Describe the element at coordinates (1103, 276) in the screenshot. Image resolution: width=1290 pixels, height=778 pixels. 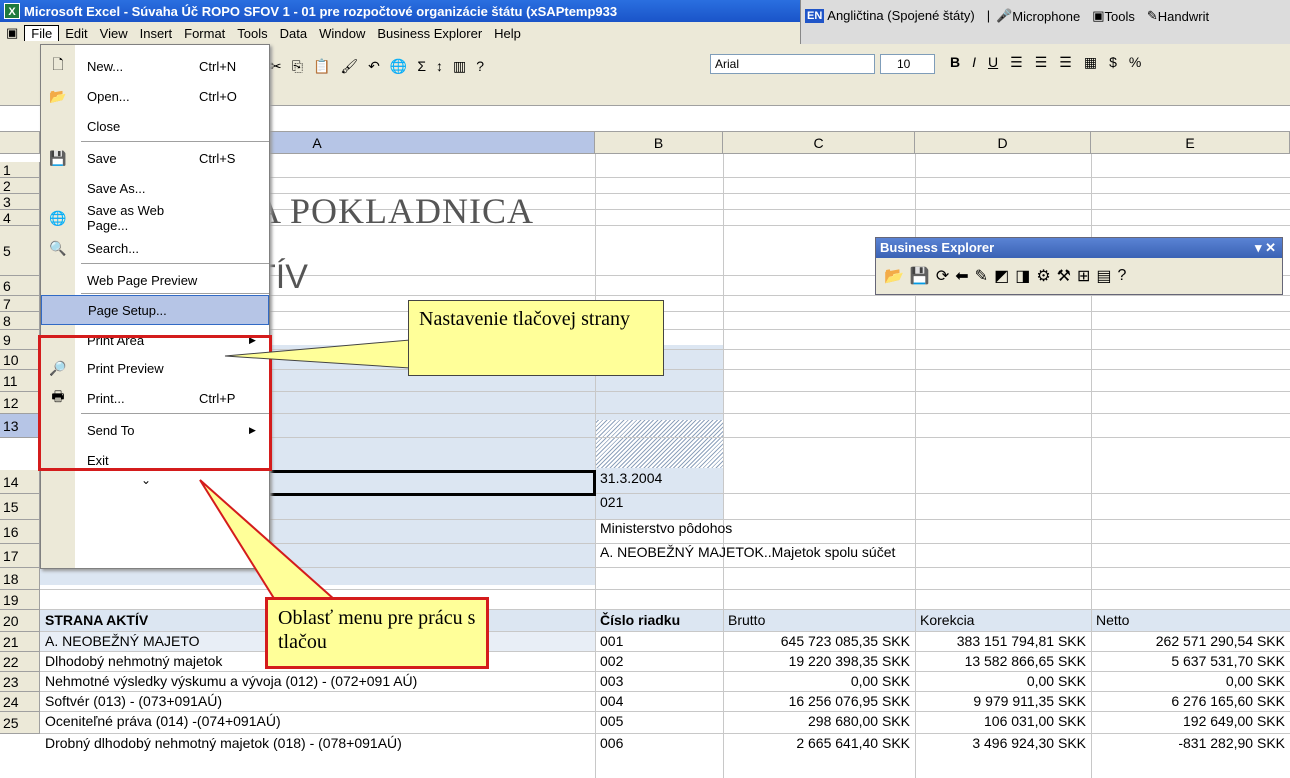
I see `grid-icon: ▤` at that location.